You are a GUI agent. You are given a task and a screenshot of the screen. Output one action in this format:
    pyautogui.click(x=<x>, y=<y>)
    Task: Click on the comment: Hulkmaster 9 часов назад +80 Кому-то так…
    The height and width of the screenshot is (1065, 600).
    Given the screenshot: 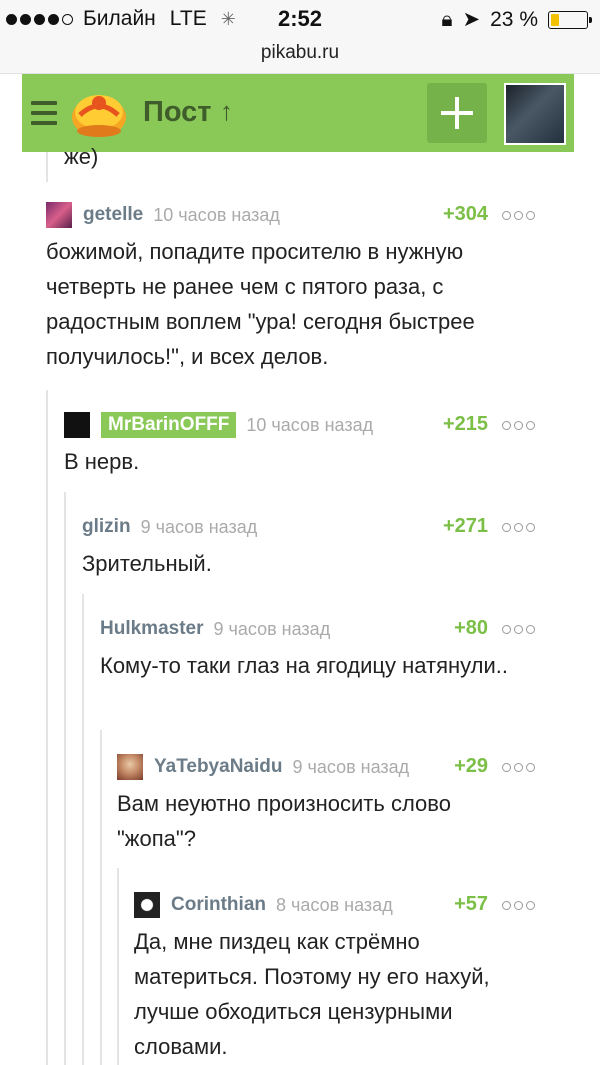 What is the action you would take?
    pyautogui.click(x=317, y=648)
    